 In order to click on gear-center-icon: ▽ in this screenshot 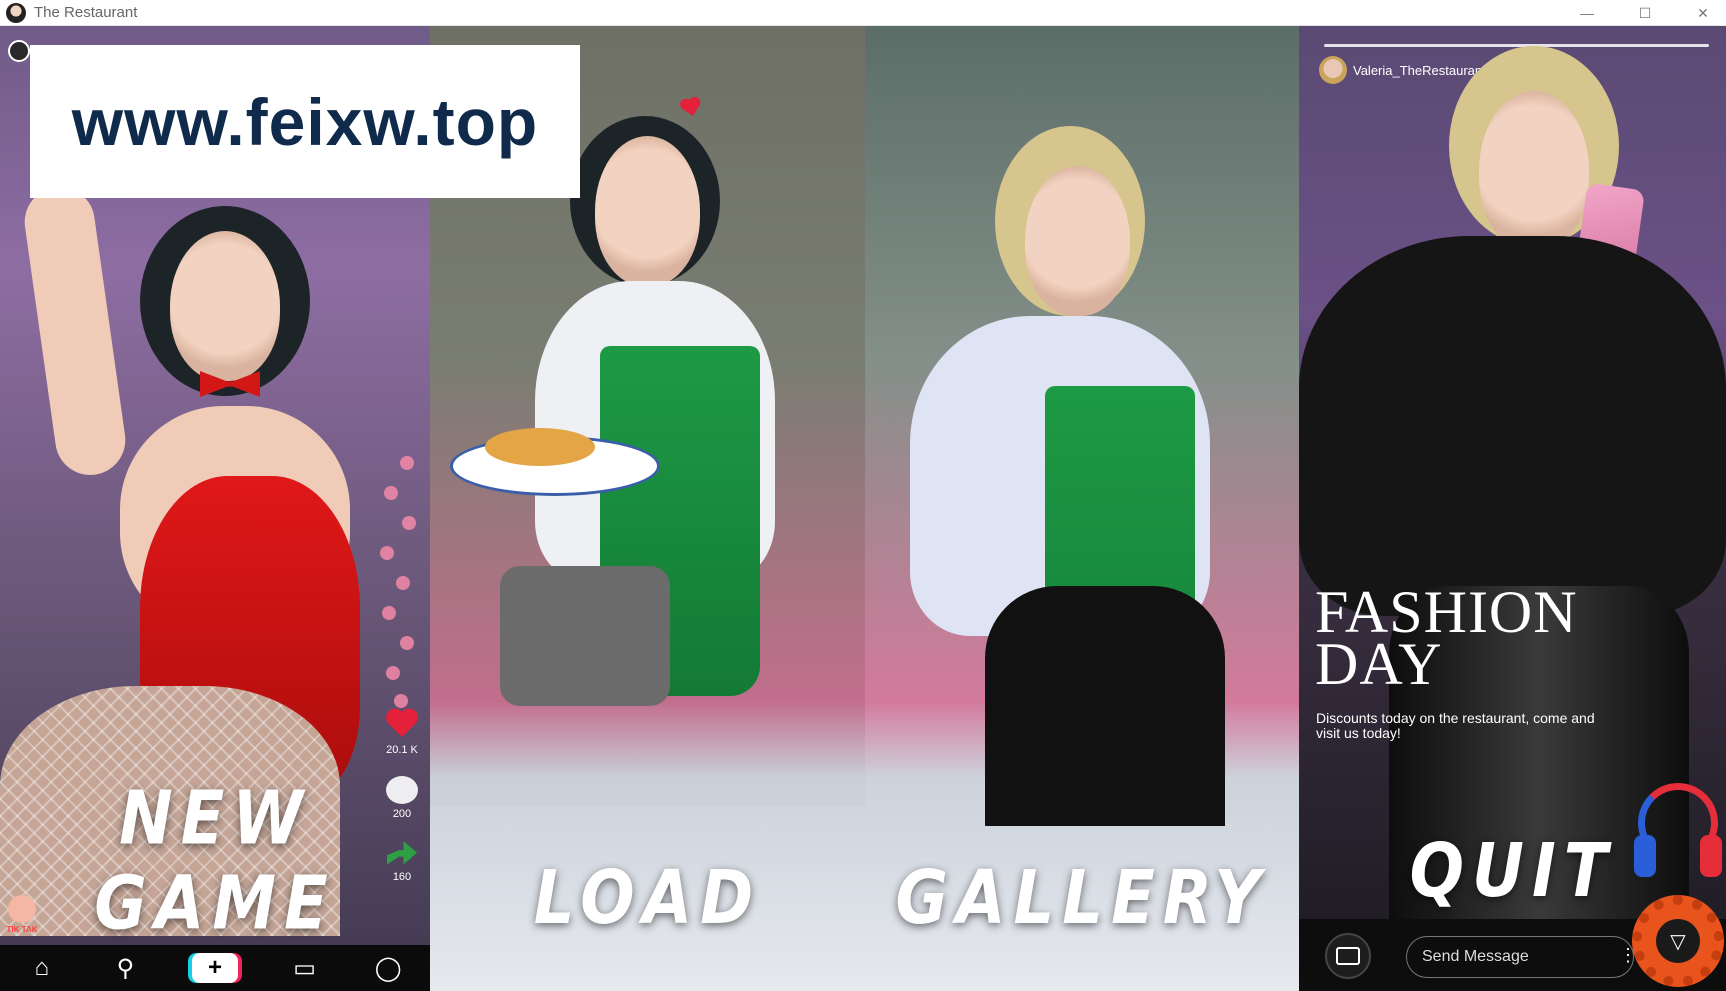, I will do `click(1678, 941)`.